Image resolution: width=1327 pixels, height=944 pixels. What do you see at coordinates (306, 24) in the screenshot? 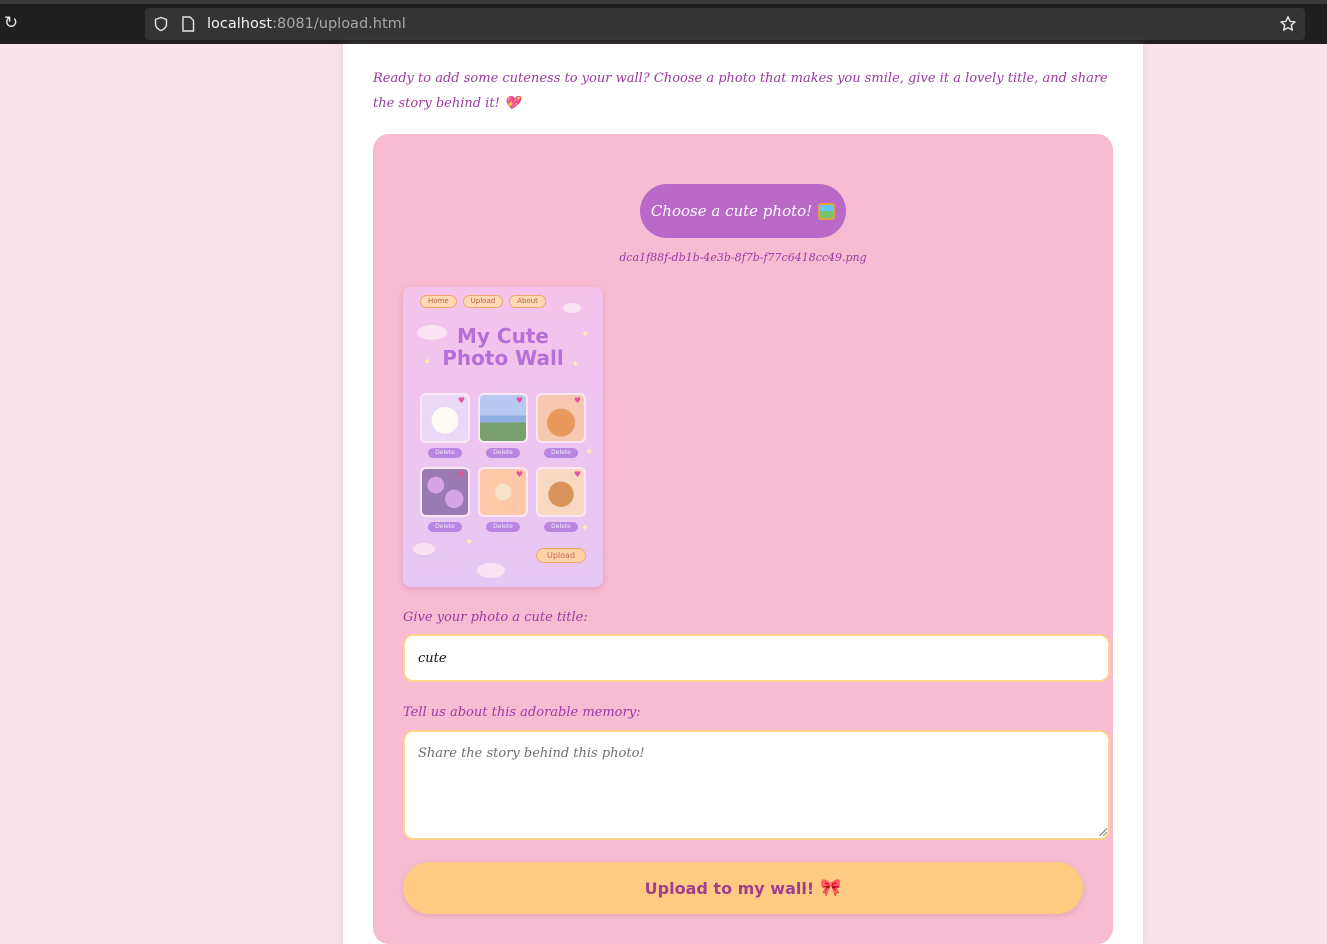
I see `url-text: localhost:8081/upload.html` at bounding box center [306, 24].